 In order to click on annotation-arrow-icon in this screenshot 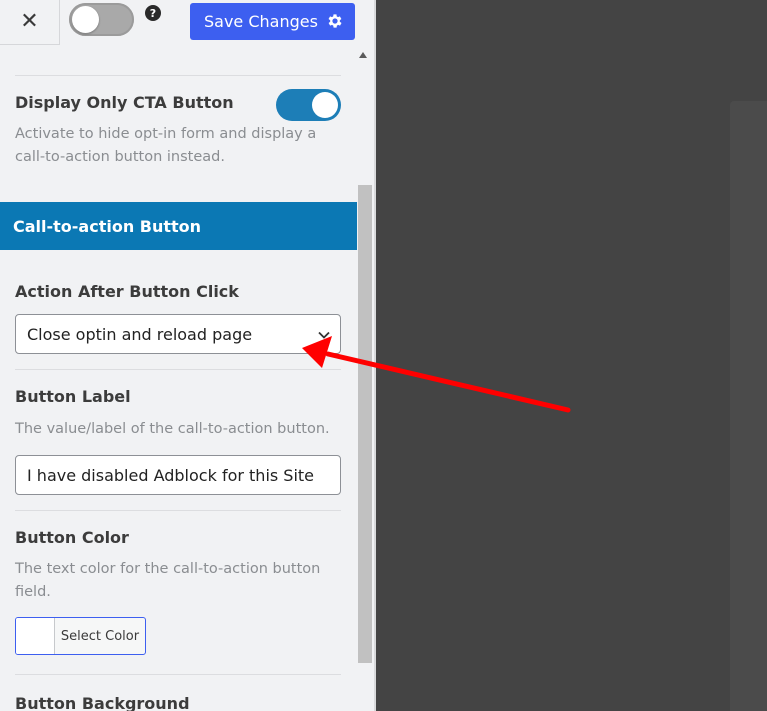, I will do `click(436, 374)`.